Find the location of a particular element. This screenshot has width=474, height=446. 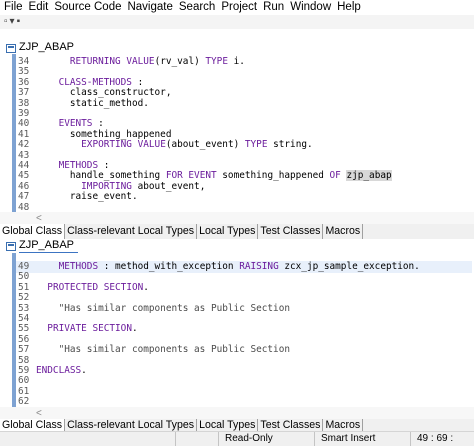

code-text: PROTECTED SECTION. is located at coordinates (98, 287).